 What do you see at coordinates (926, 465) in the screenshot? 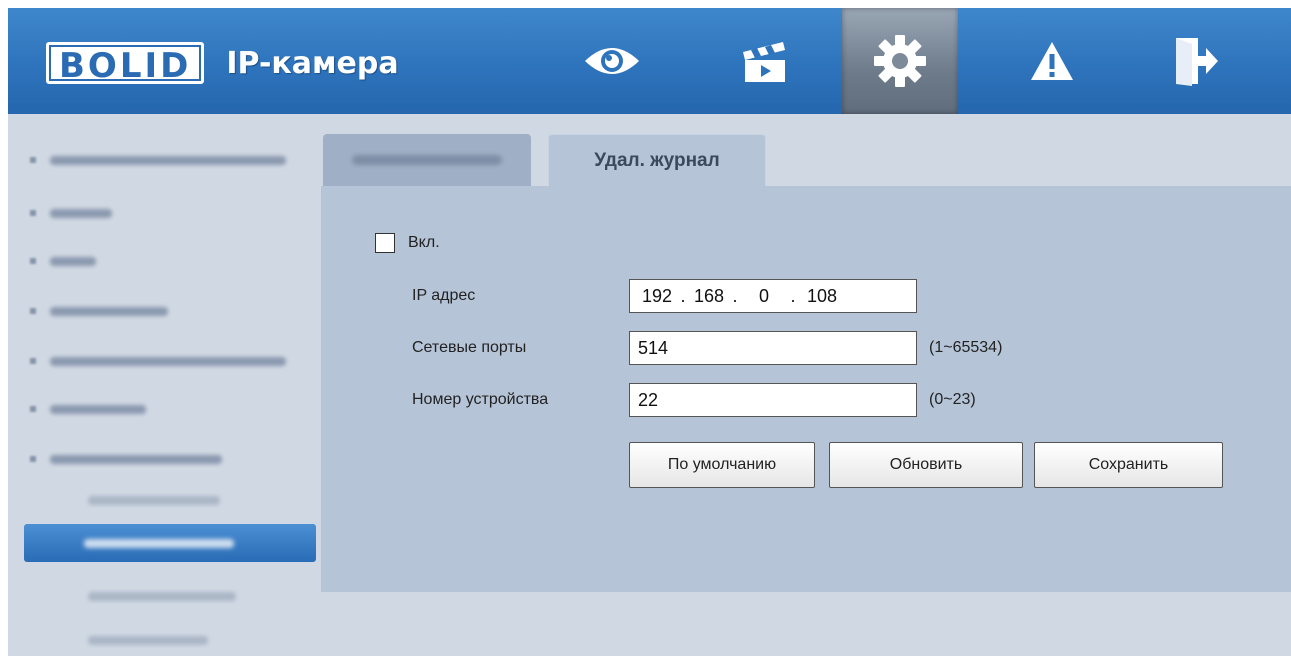
I see `refresh-button: Обновить` at bounding box center [926, 465].